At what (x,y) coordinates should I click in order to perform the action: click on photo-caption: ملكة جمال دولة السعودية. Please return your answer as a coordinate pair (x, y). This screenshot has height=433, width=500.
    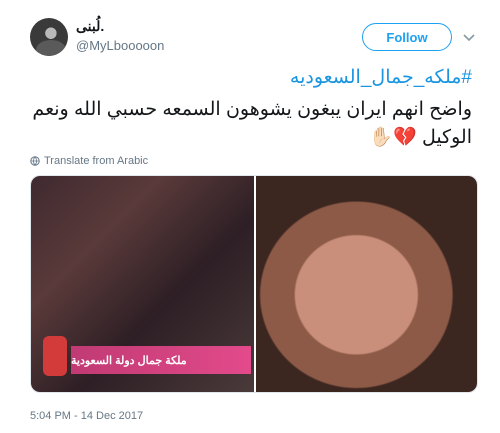
    Looking at the image, I should click on (161, 360).